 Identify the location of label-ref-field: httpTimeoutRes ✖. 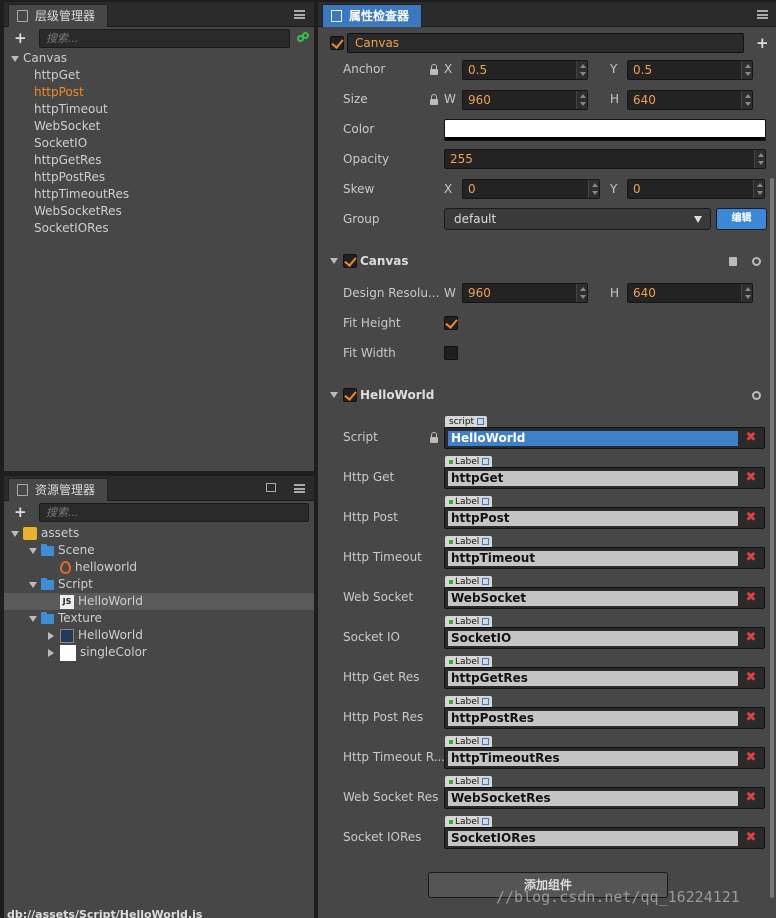
(604, 758).